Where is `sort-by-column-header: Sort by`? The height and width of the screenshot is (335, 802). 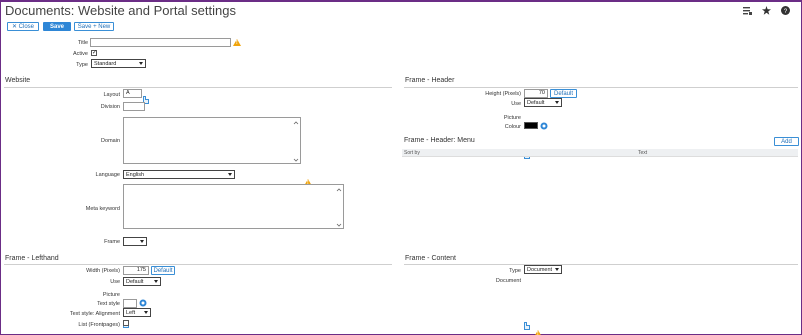 sort-by-column-header: Sort by is located at coordinates (412, 153).